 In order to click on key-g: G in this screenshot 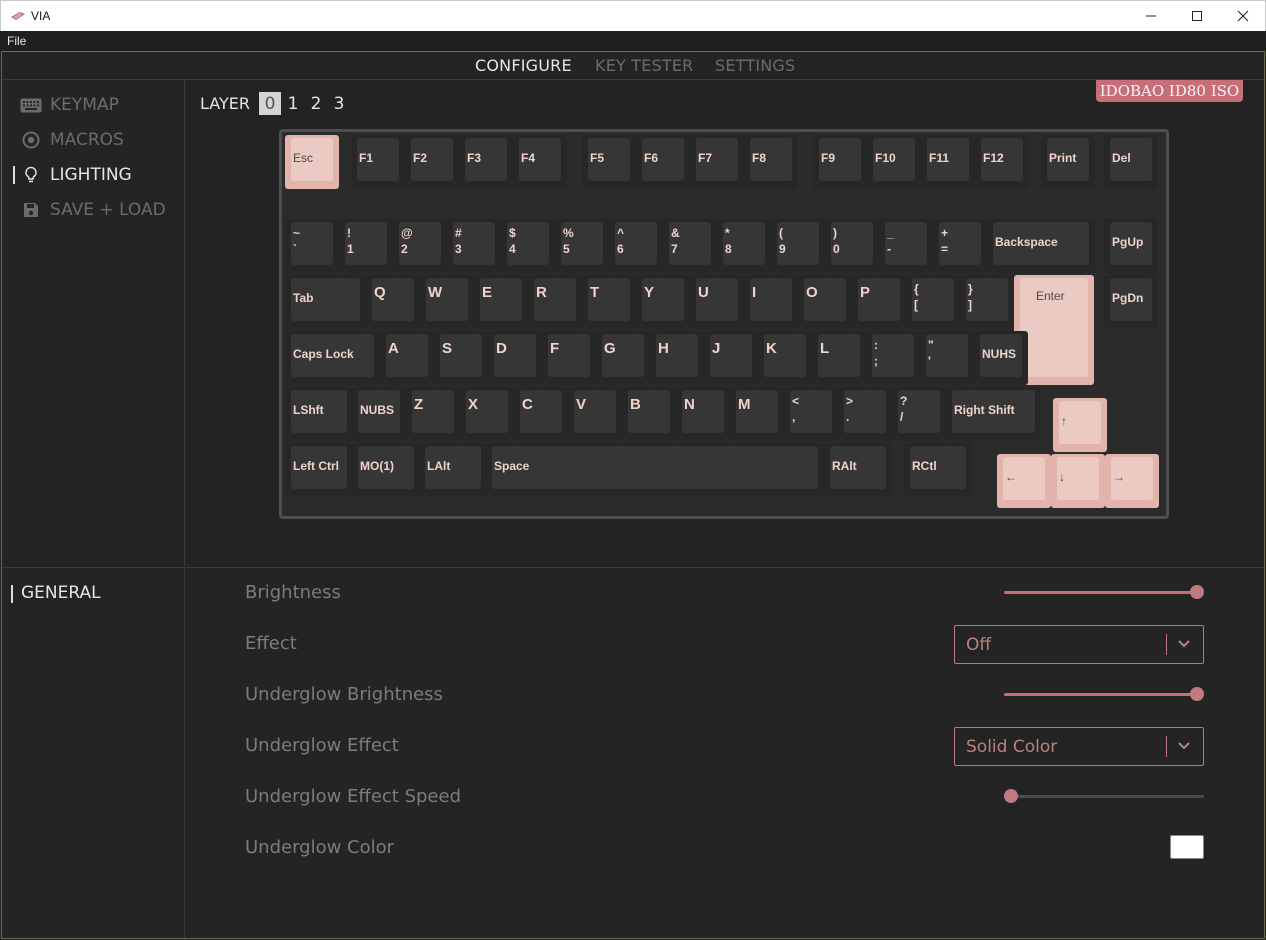, I will do `click(623, 358)`.